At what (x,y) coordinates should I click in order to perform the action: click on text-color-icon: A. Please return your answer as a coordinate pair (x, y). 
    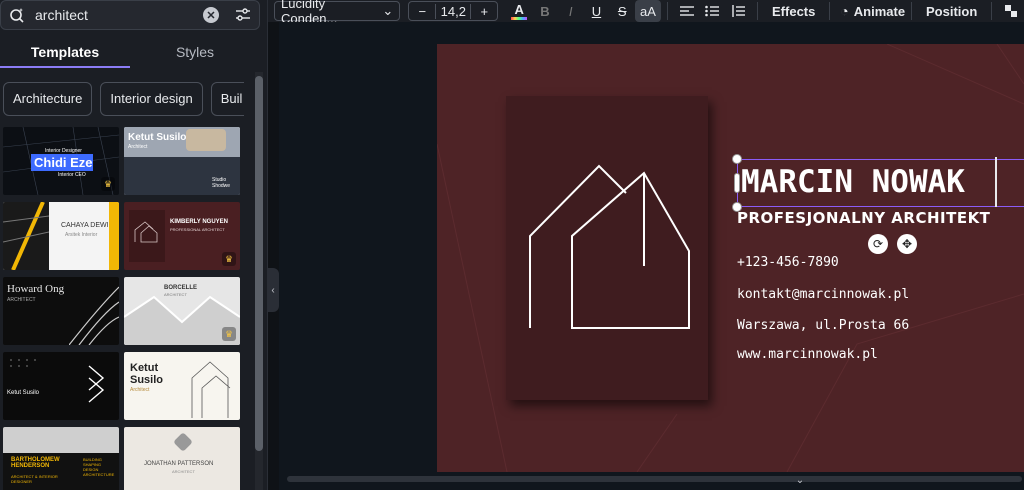
    Looking at the image, I should click on (519, 9).